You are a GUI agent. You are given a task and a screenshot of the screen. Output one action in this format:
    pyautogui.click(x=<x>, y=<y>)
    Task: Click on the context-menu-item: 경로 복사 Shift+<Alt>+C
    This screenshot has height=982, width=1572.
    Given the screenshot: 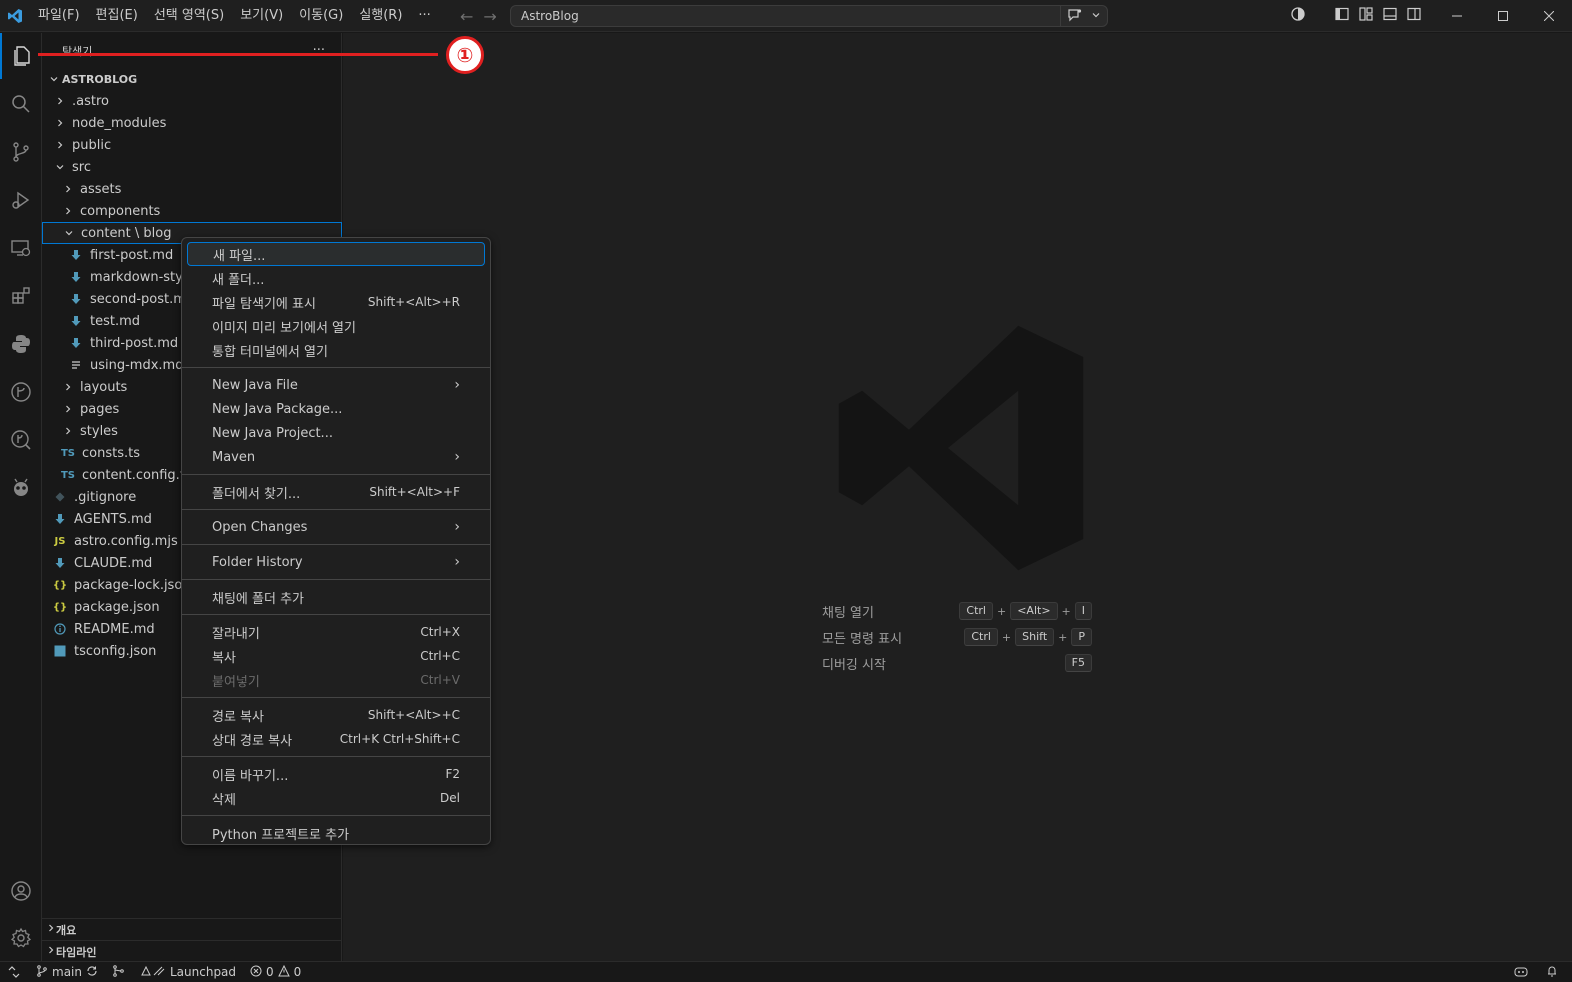 What is the action you would take?
    pyautogui.click(x=336, y=715)
    